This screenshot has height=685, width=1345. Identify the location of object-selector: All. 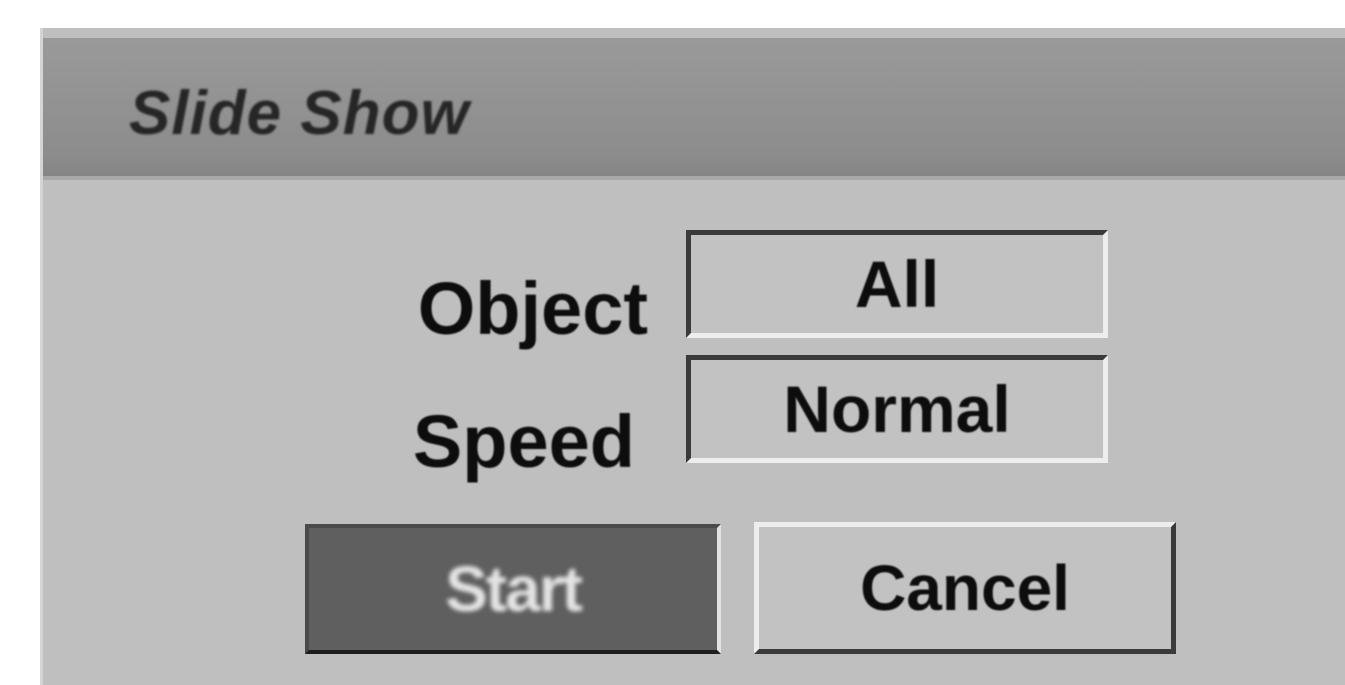
(897, 284).